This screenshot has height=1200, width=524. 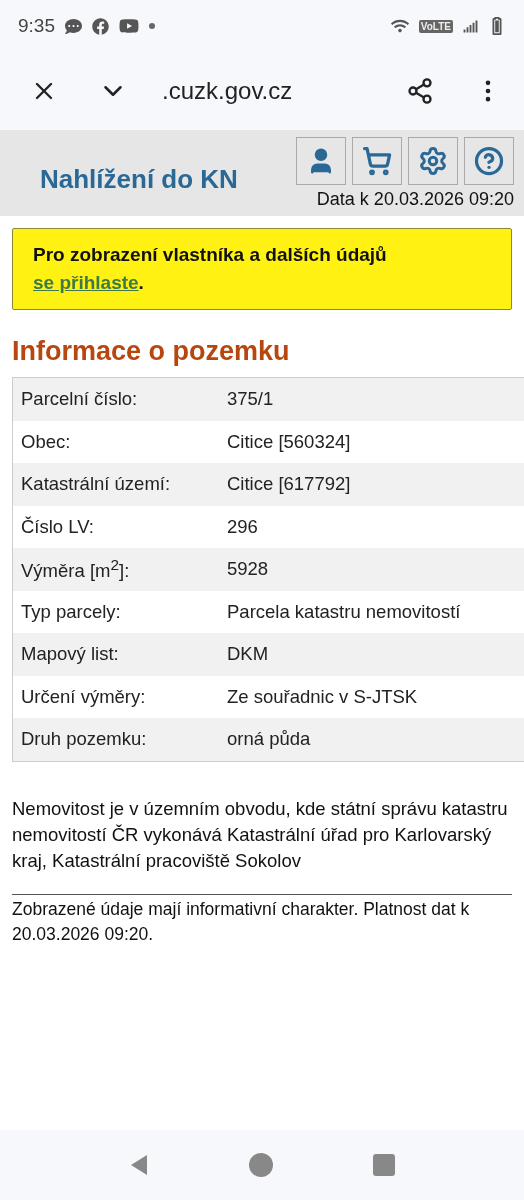 I want to click on settings-button, so click(x=433, y=160).